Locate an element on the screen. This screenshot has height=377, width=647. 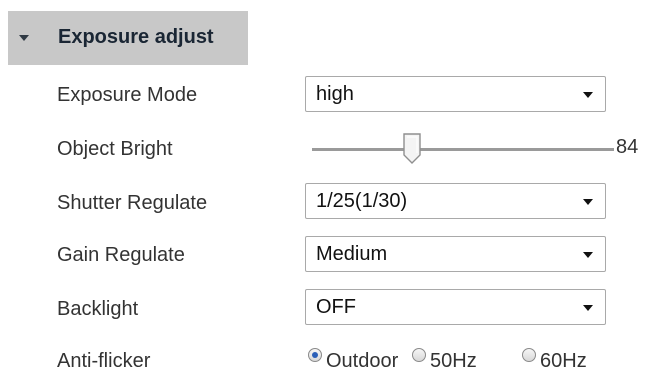
object-bright-slider-handle is located at coordinates (412, 148).